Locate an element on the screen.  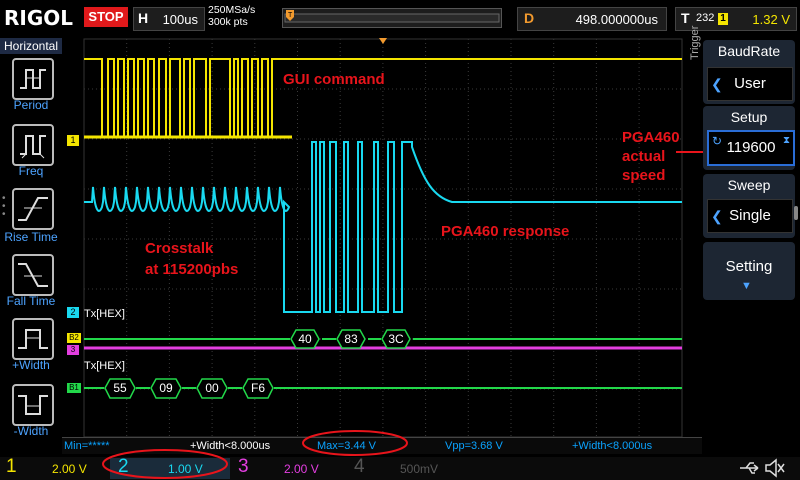
freq-label: Freq is located at coordinates (31, 171).